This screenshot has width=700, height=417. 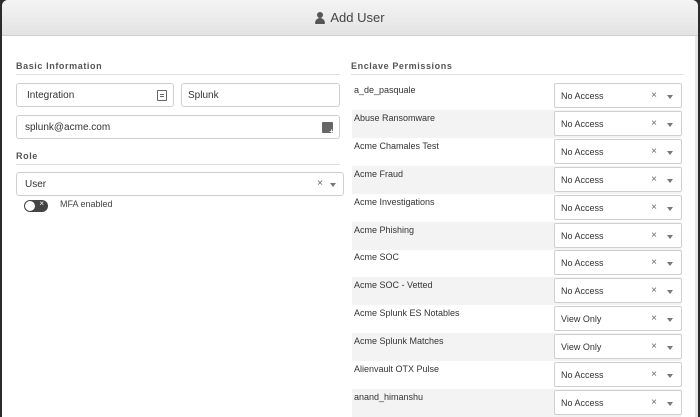 What do you see at coordinates (384, 229) in the screenshot?
I see `permission-name: Acme Phishing` at bounding box center [384, 229].